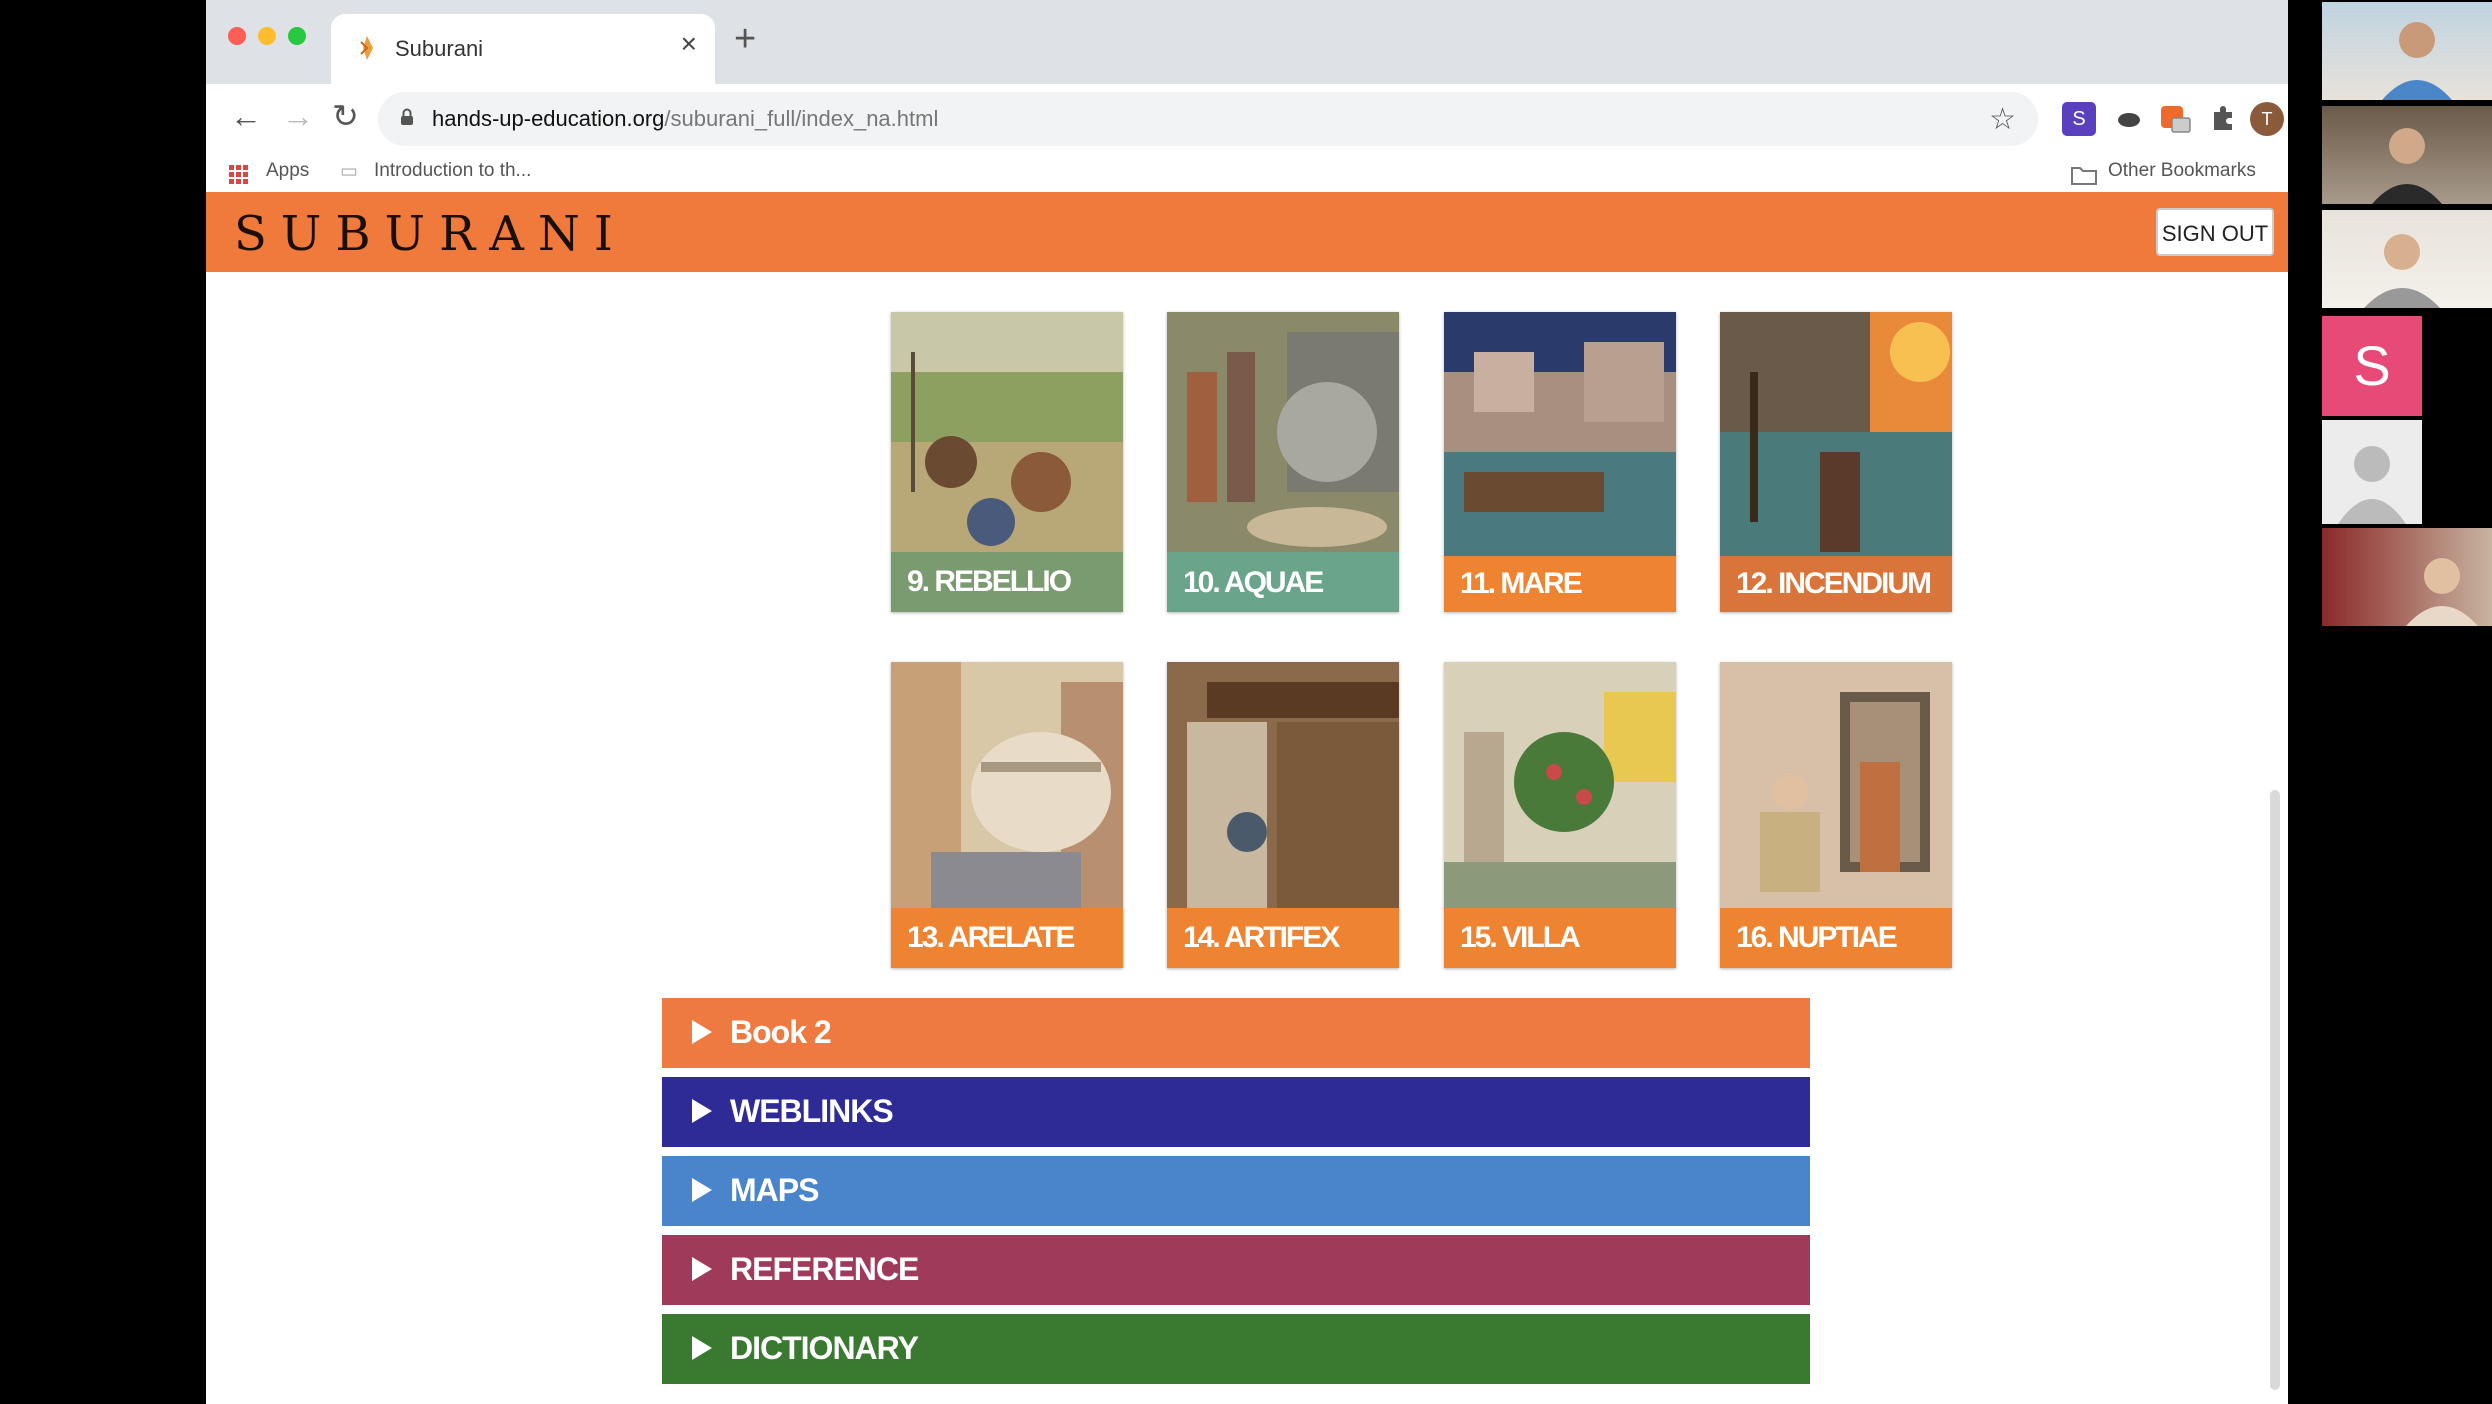 The image size is (2492, 1404). I want to click on section-bar: Book 2, so click(1236, 1033).